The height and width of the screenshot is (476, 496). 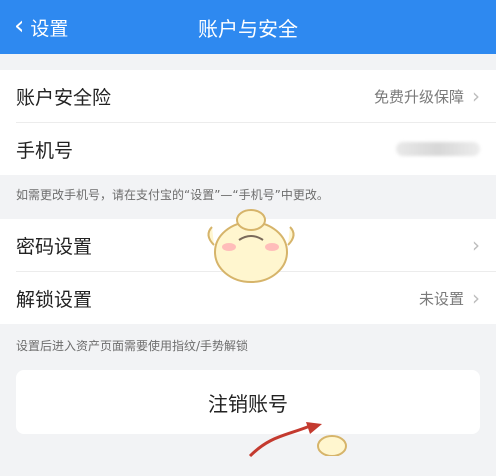 I want to click on unlock-note: 设置后进入资产页面需要使用指纹/手势解锁, so click(x=132, y=346).